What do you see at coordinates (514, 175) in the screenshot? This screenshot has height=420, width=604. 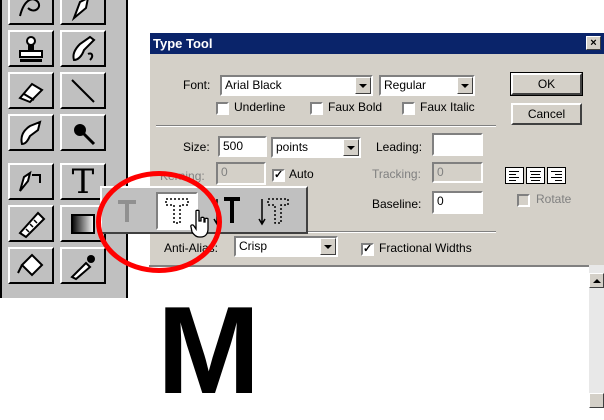 I see `align-left-button` at bounding box center [514, 175].